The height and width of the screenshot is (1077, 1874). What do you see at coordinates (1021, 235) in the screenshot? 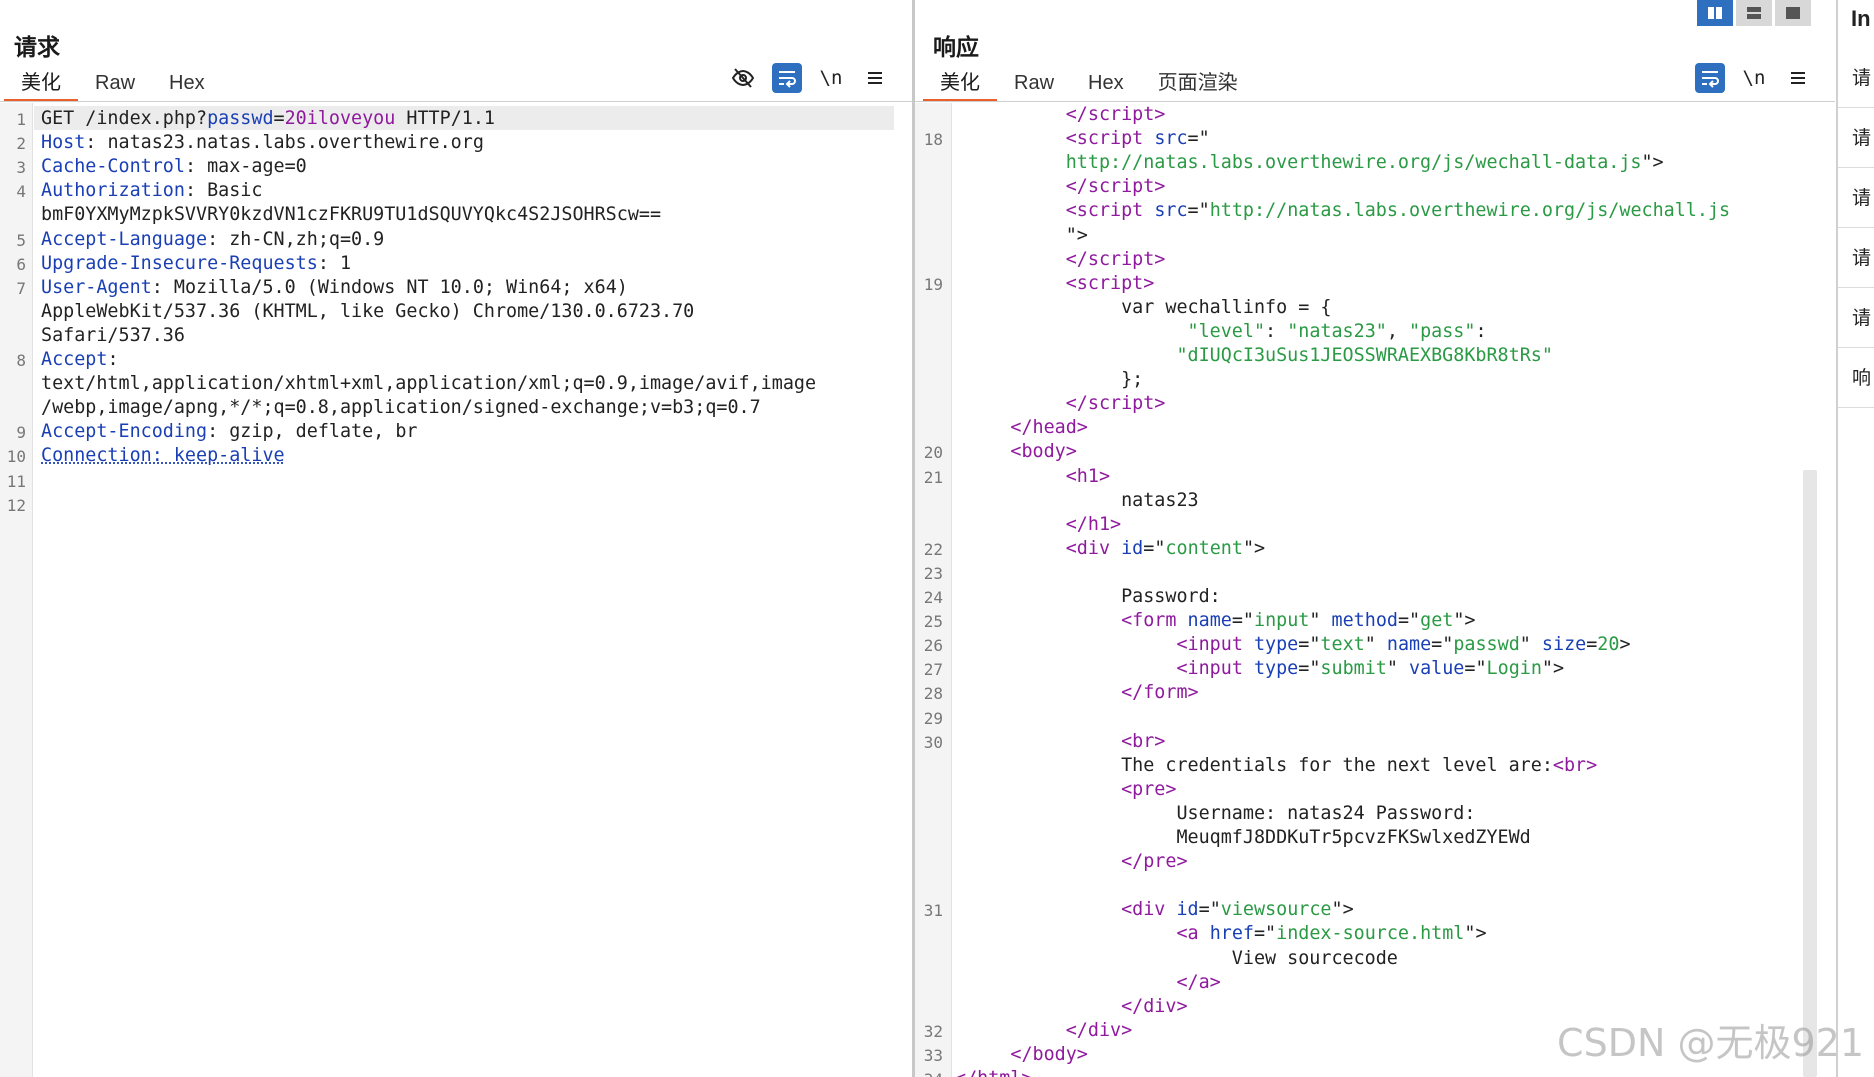
I see `code-line: ">` at bounding box center [1021, 235].